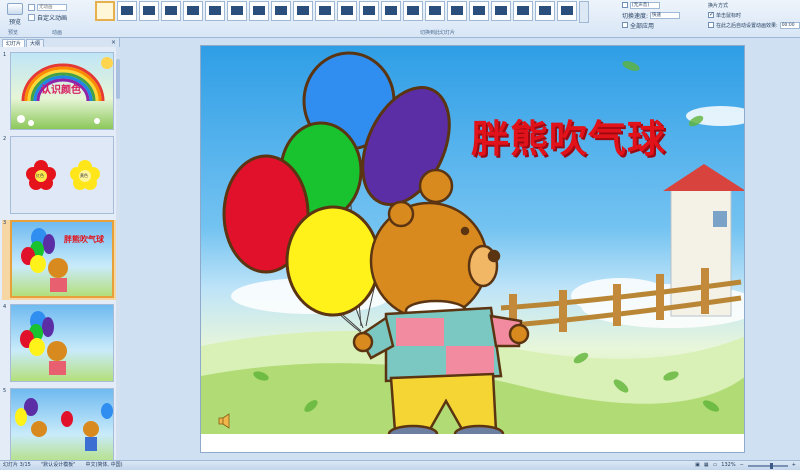  What do you see at coordinates (718, 5) in the screenshot?
I see `advance-title: 换片方式` at bounding box center [718, 5].